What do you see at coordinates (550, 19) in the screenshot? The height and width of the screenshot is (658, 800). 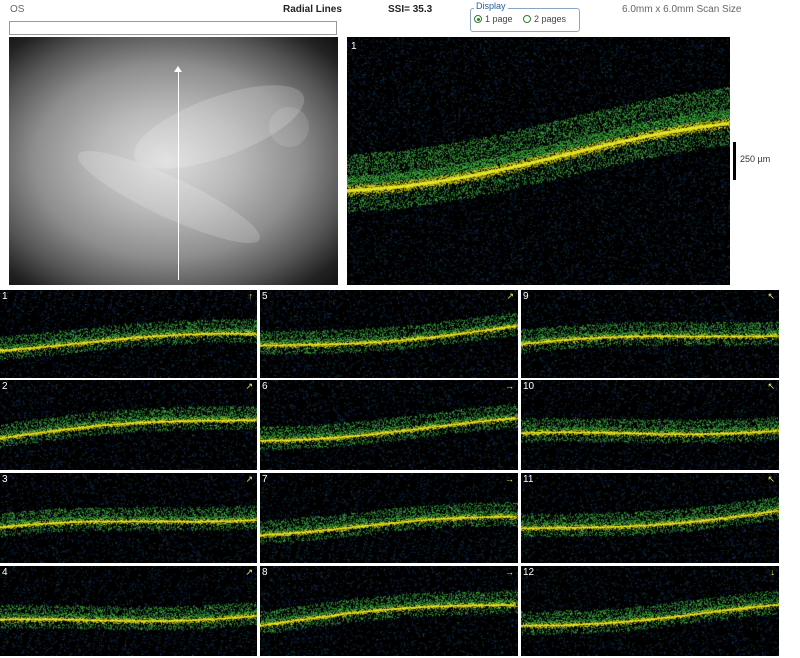 I see `display-option-label: 2 pages` at bounding box center [550, 19].